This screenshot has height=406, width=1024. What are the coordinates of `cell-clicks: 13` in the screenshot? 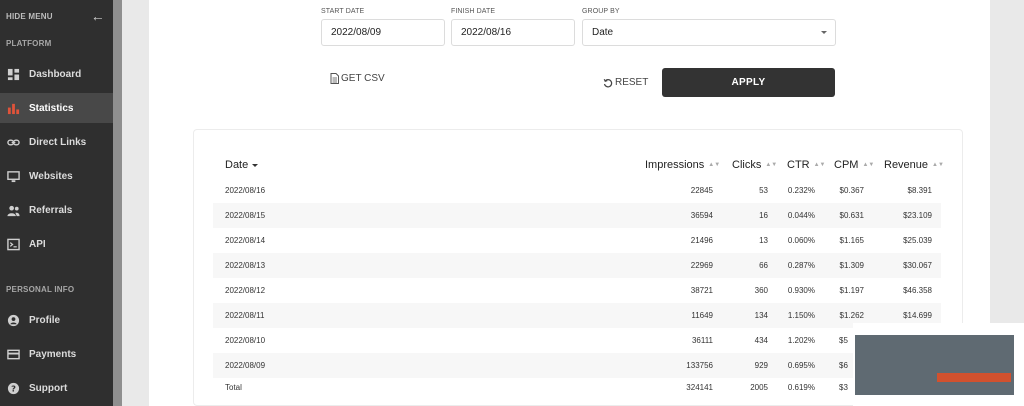 It's located at (763, 240).